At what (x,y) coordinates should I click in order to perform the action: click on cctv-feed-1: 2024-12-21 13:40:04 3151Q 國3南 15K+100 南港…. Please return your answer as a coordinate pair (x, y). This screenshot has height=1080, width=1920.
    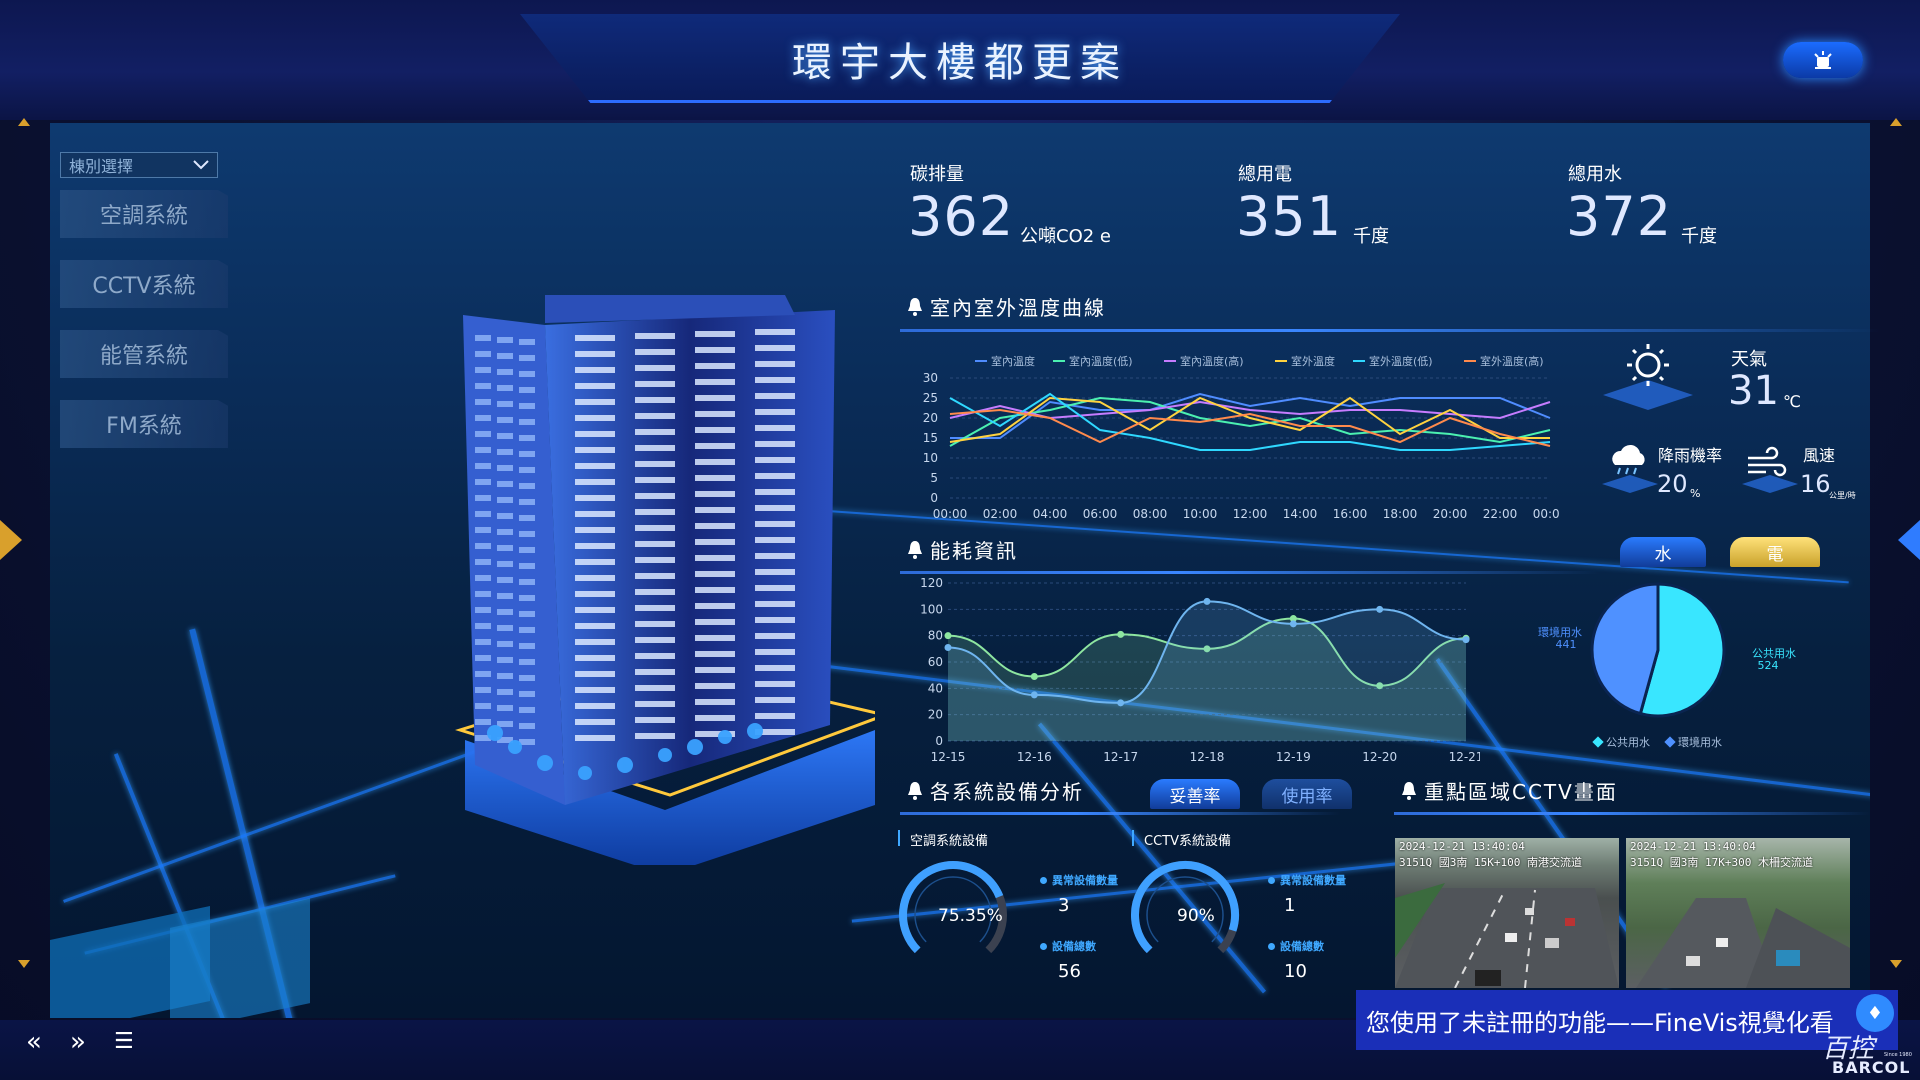
    Looking at the image, I should click on (1507, 913).